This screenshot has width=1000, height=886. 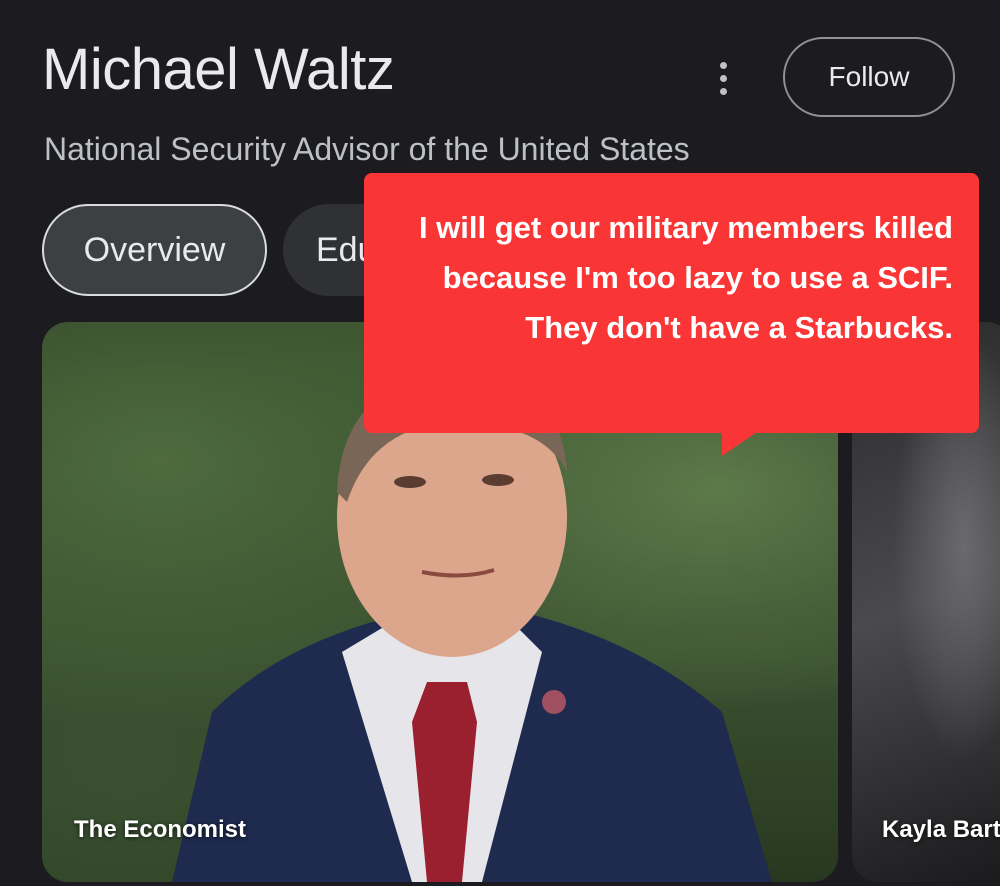 I want to click on more-vert-icon, so click(x=723, y=65).